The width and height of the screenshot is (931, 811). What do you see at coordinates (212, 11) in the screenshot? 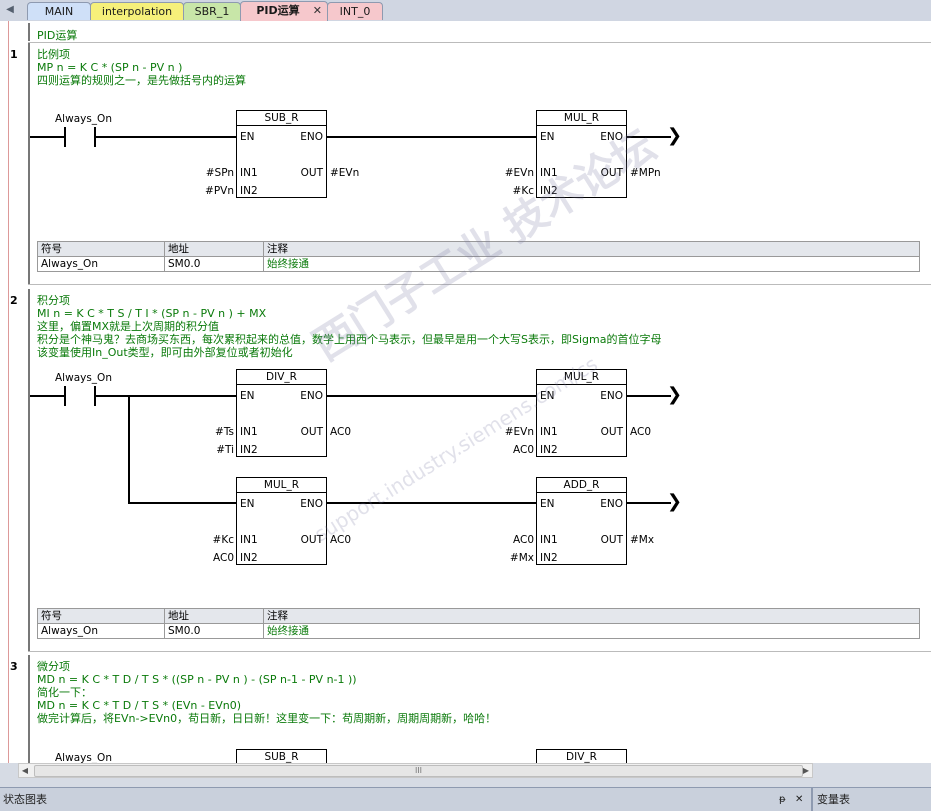
I see `tab-sbr1: SBR_1` at bounding box center [212, 11].